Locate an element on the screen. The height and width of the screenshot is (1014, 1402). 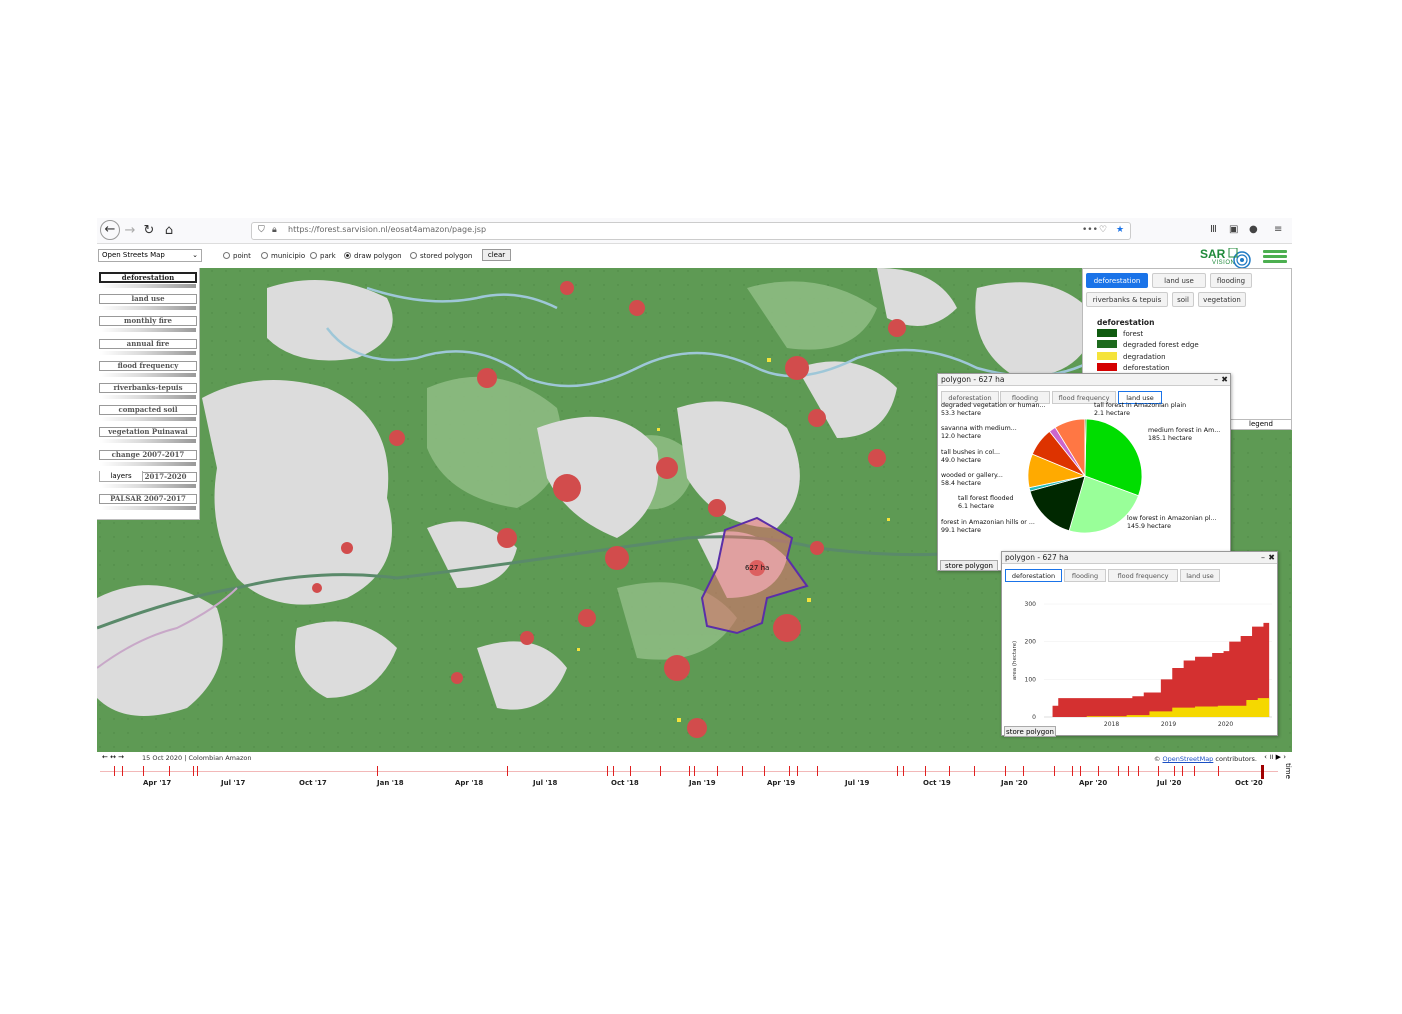
basemap-select: Open Streets Map ⌄ is located at coordinates (150, 255).